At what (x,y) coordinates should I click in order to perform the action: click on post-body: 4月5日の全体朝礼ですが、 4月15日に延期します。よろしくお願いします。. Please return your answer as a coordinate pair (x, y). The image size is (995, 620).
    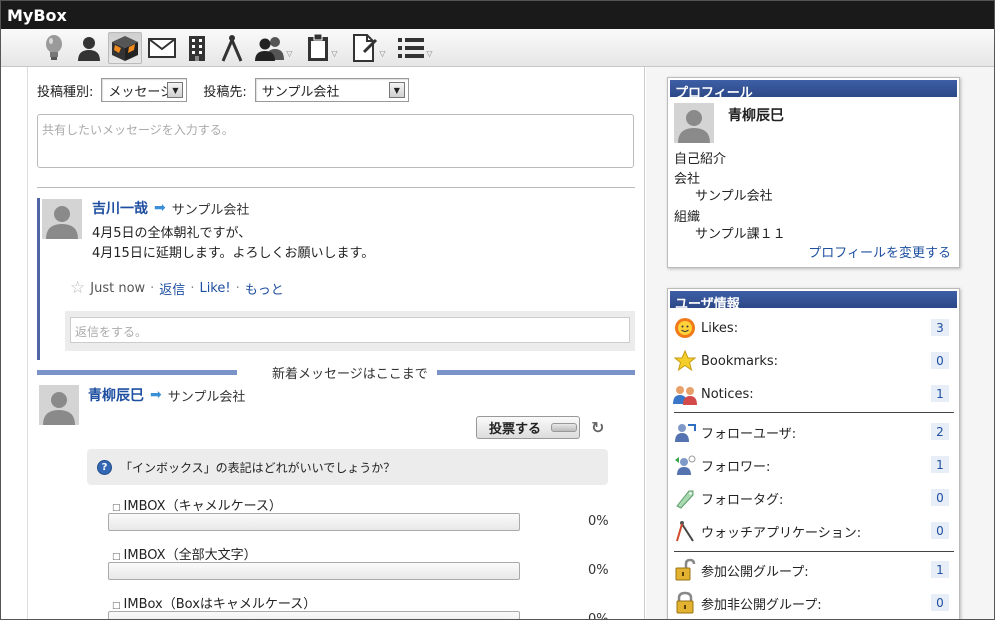
    Looking at the image, I should click on (233, 244).